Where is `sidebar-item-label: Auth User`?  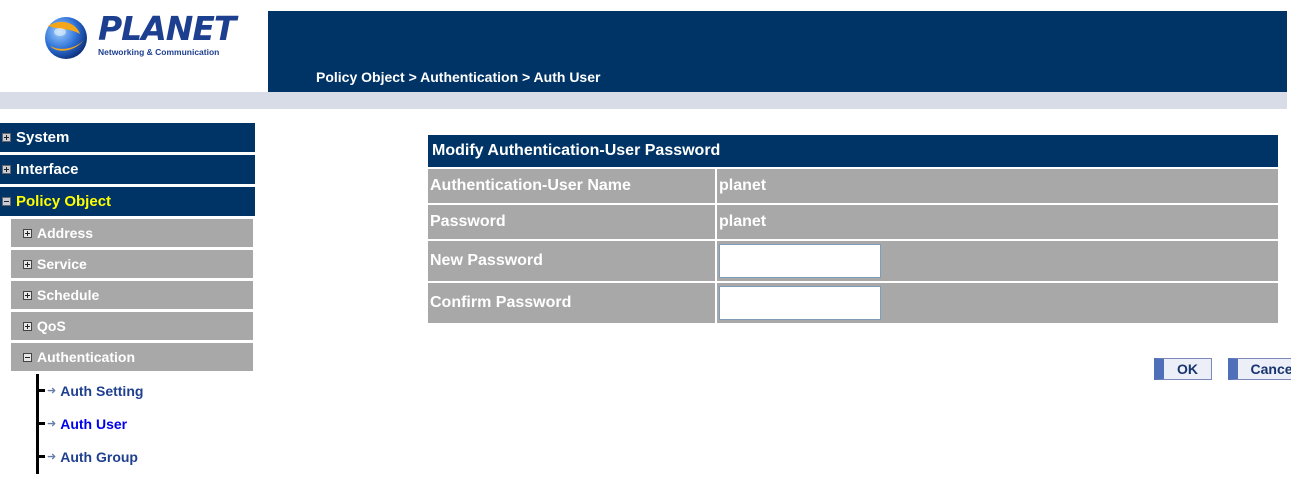
sidebar-item-label: Auth User is located at coordinates (94, 423).